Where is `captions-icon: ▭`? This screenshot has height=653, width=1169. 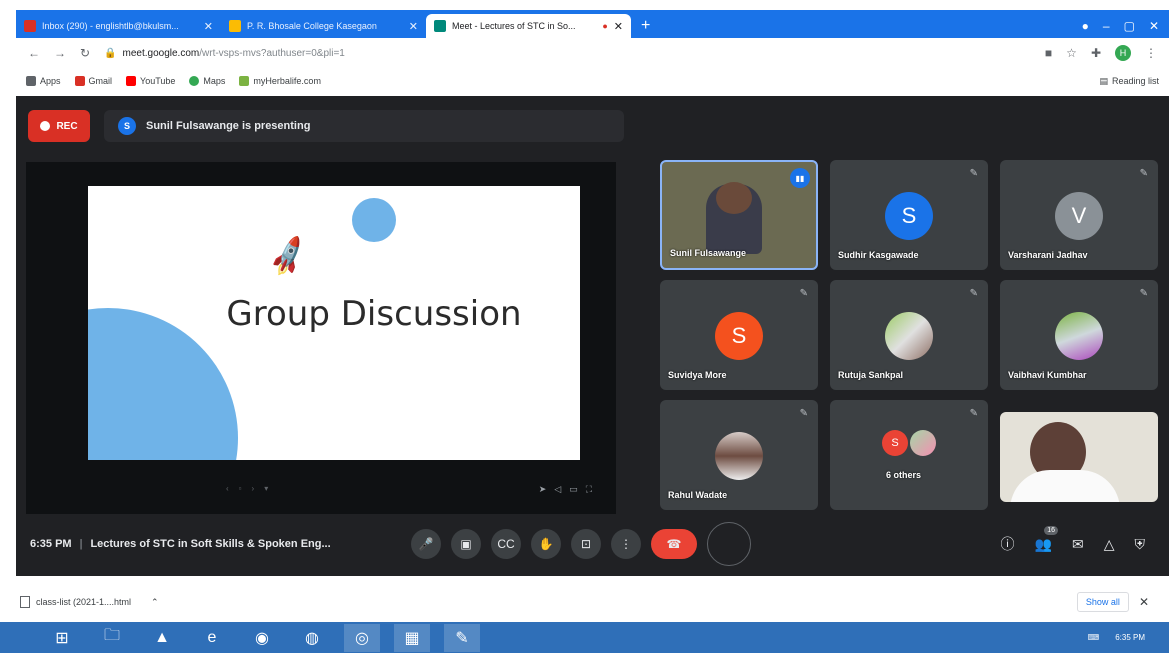 captions-icon: ▭ is located at coordinates (573, 489).